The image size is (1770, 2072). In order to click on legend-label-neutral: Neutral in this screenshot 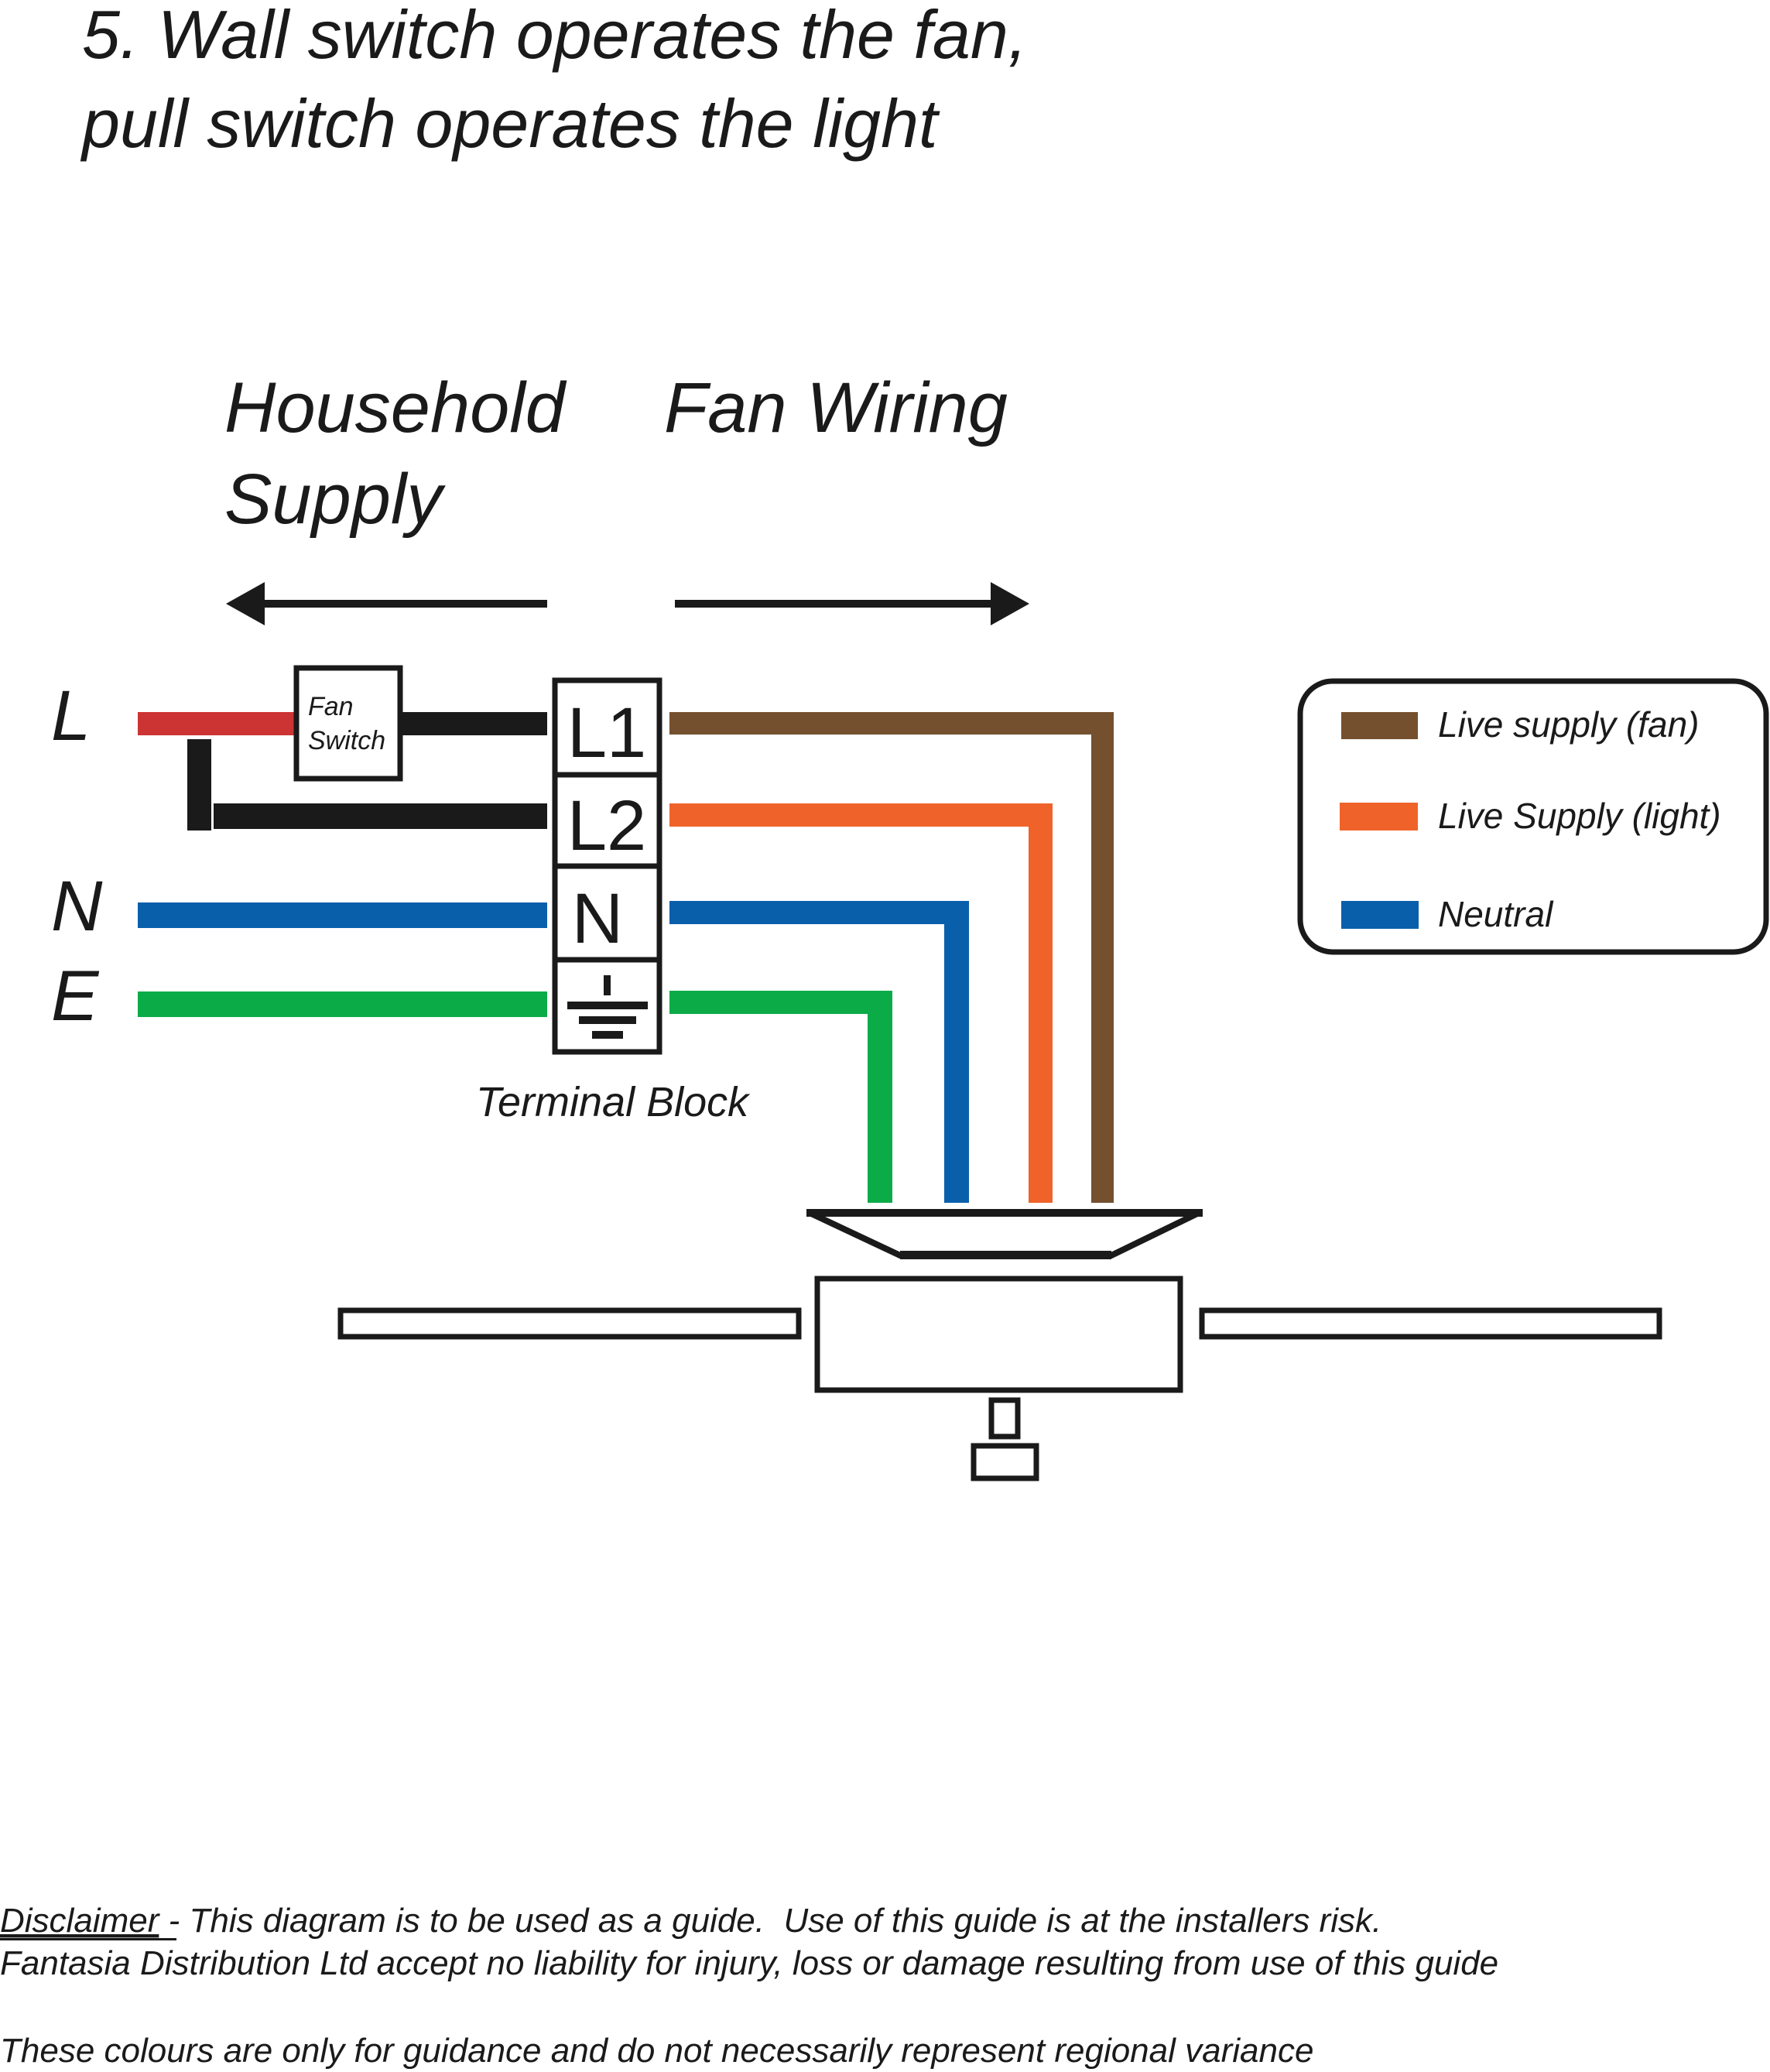, I will do `click(1496, 914)`.